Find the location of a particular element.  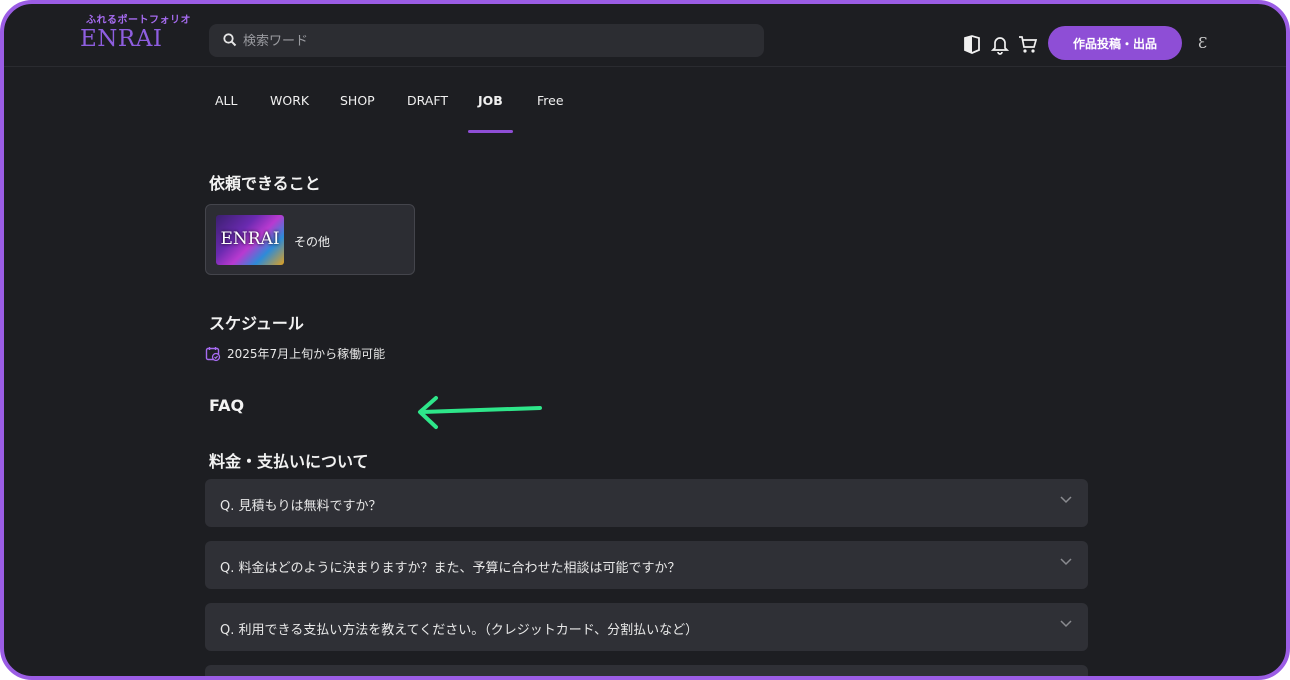

schedule-section-title: スケジュール is located at coordinates (256, 323).